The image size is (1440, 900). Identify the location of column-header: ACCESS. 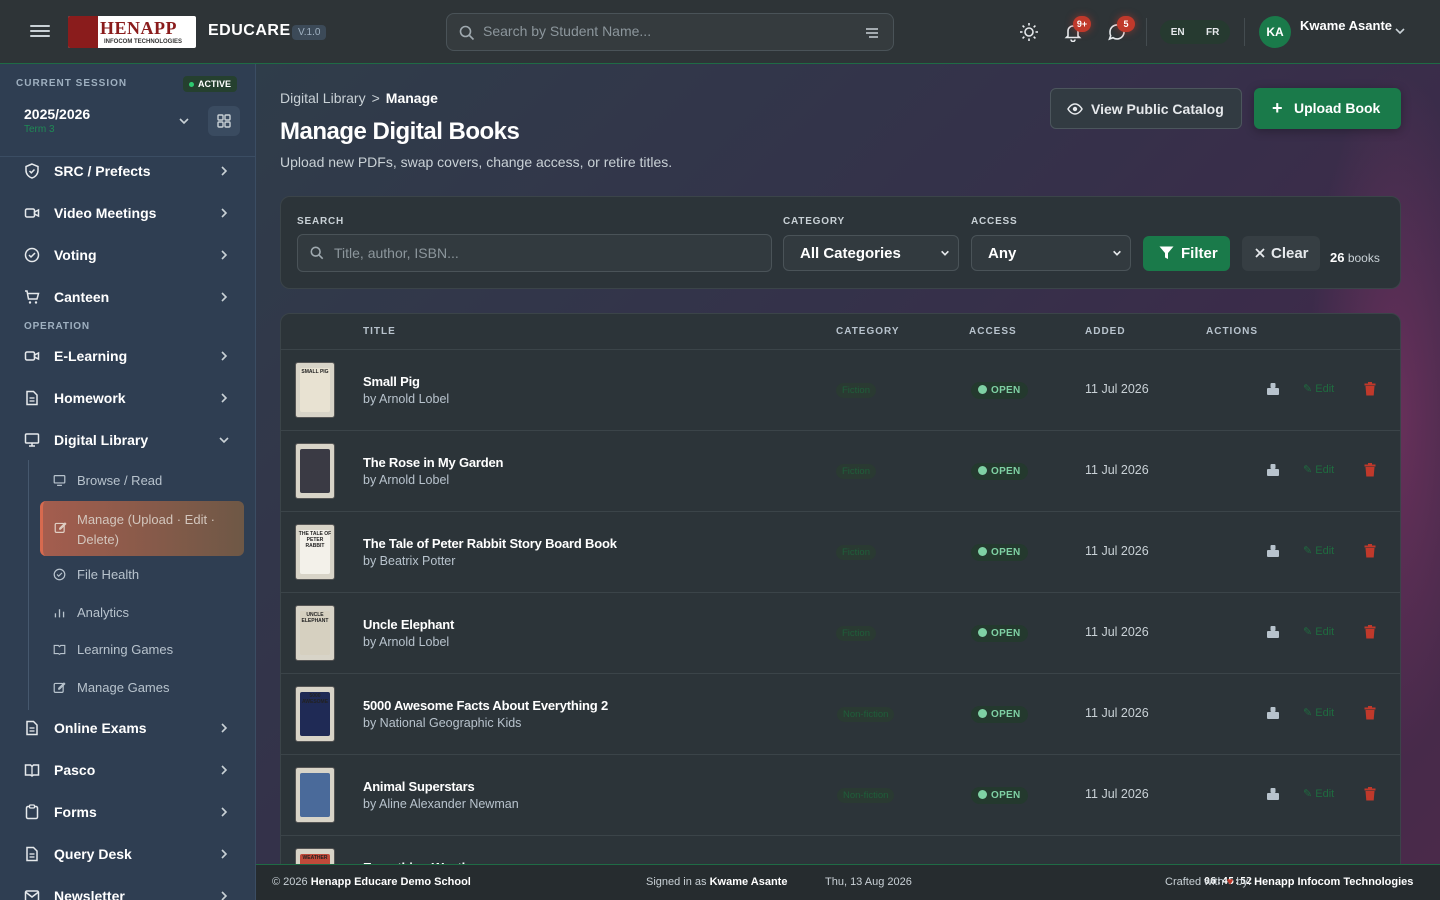
(993, 331).